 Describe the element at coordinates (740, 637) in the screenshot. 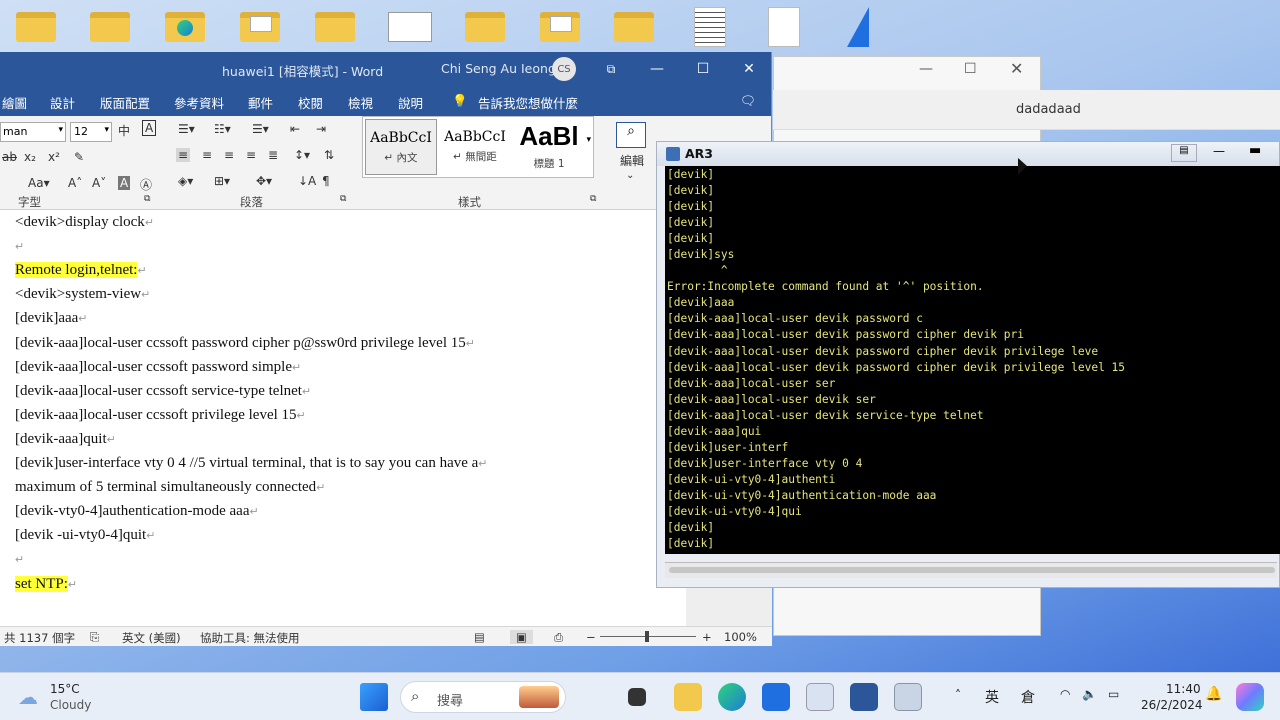

I see `zoom-level: 100%` at that location.